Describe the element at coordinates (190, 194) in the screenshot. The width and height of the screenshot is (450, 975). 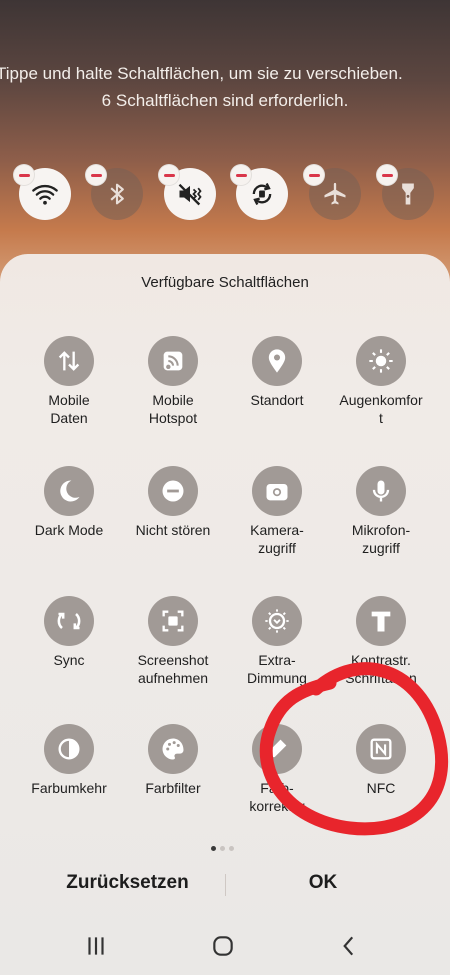
I see `sound-vibrate-icon` at that location.